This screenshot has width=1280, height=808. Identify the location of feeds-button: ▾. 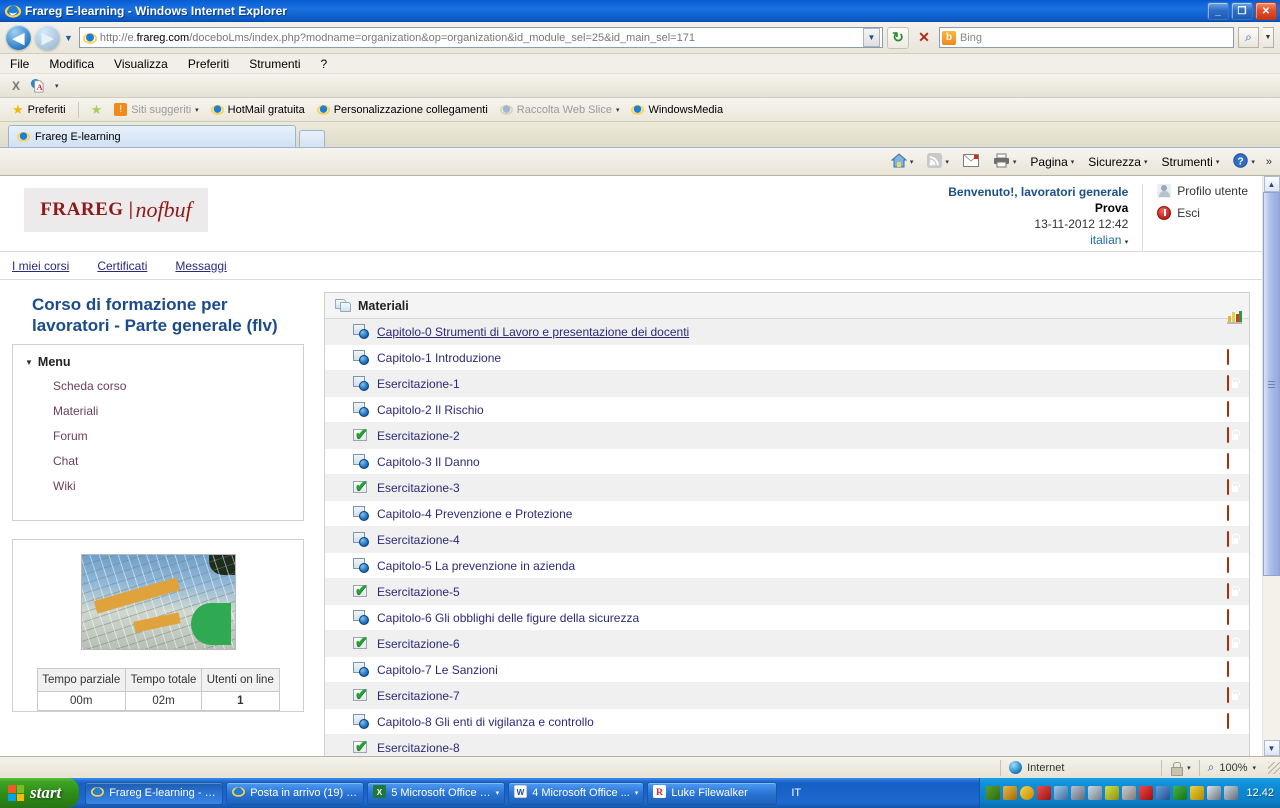
(938, 162).